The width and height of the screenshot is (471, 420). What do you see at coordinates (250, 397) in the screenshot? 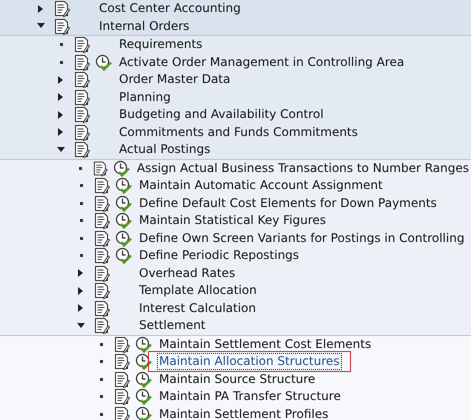
I see `tree-item: Maintain PA Transfer Structure` at bounding box center [250, 397].